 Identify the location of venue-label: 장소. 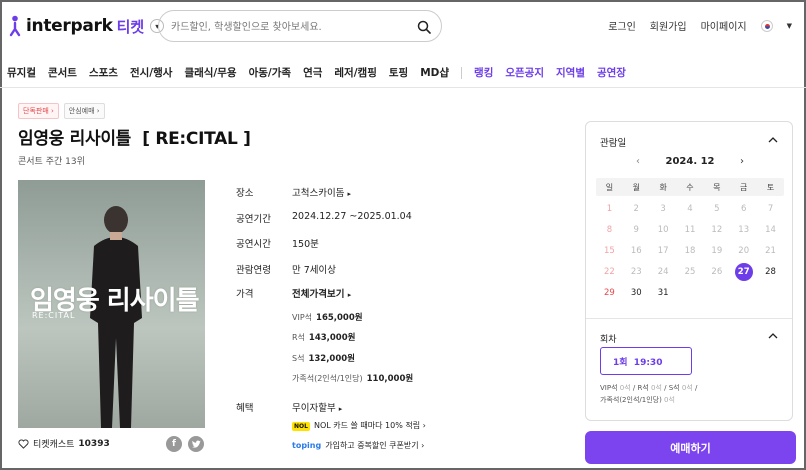
(245, 193).